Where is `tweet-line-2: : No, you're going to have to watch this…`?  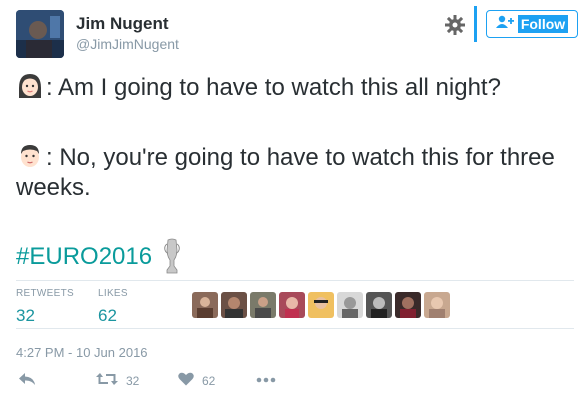 tweet-line-2: : No, you're going to have to watch this… is located at coordinates (294, 172).